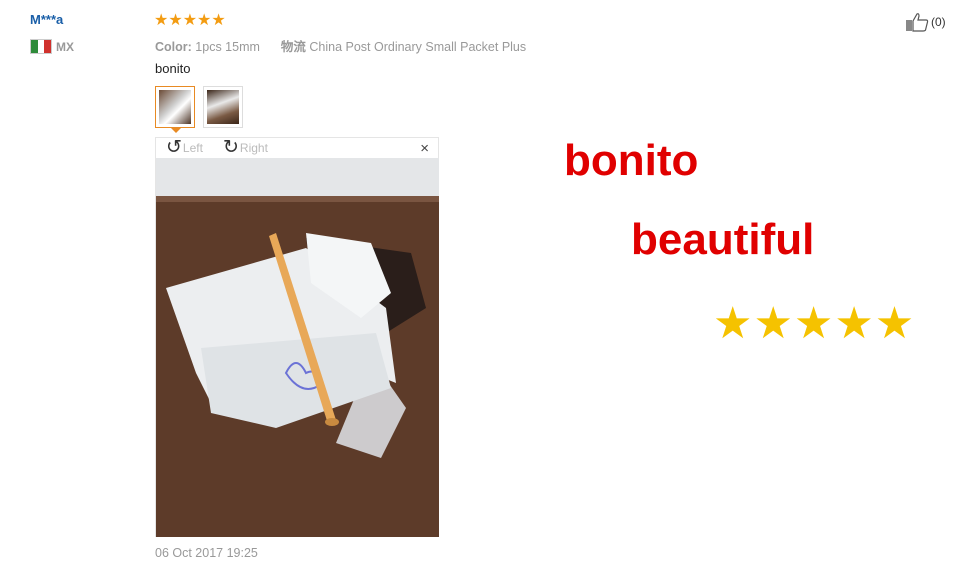  I want to click on rating-stars: ★★★★★, so click(190, 20).